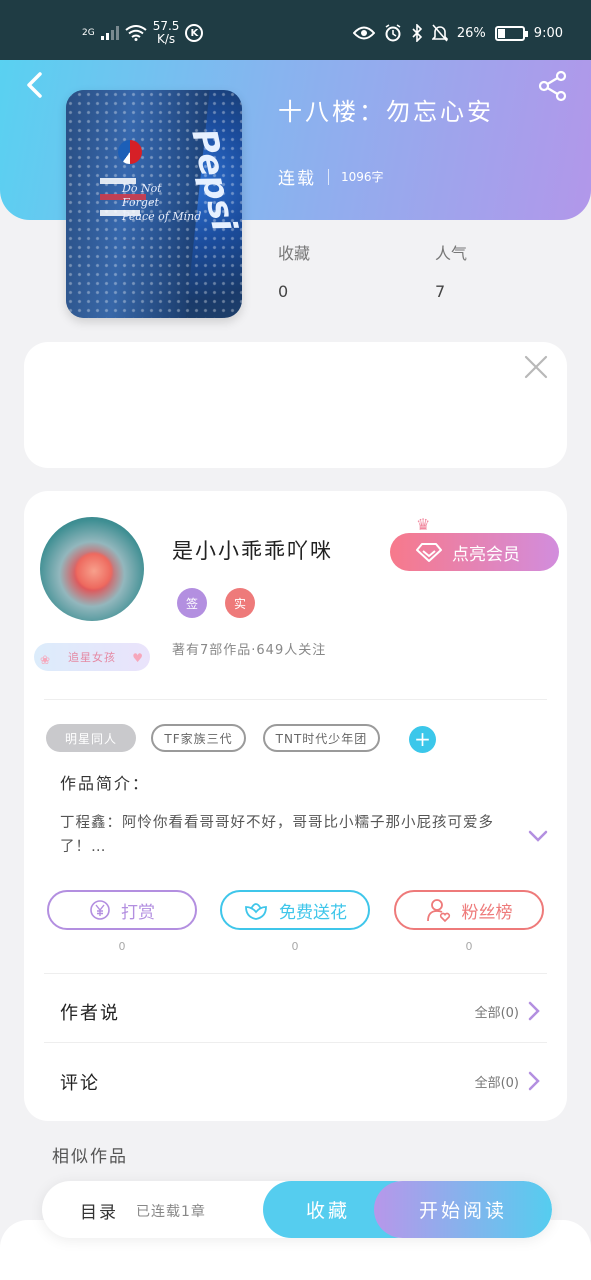 The height and width of the screenshot is (1280, 591). What do you see at coordinates (130, 152) in the screenshot?
I see `pepsi-logo` at bounding box center [130, 152].